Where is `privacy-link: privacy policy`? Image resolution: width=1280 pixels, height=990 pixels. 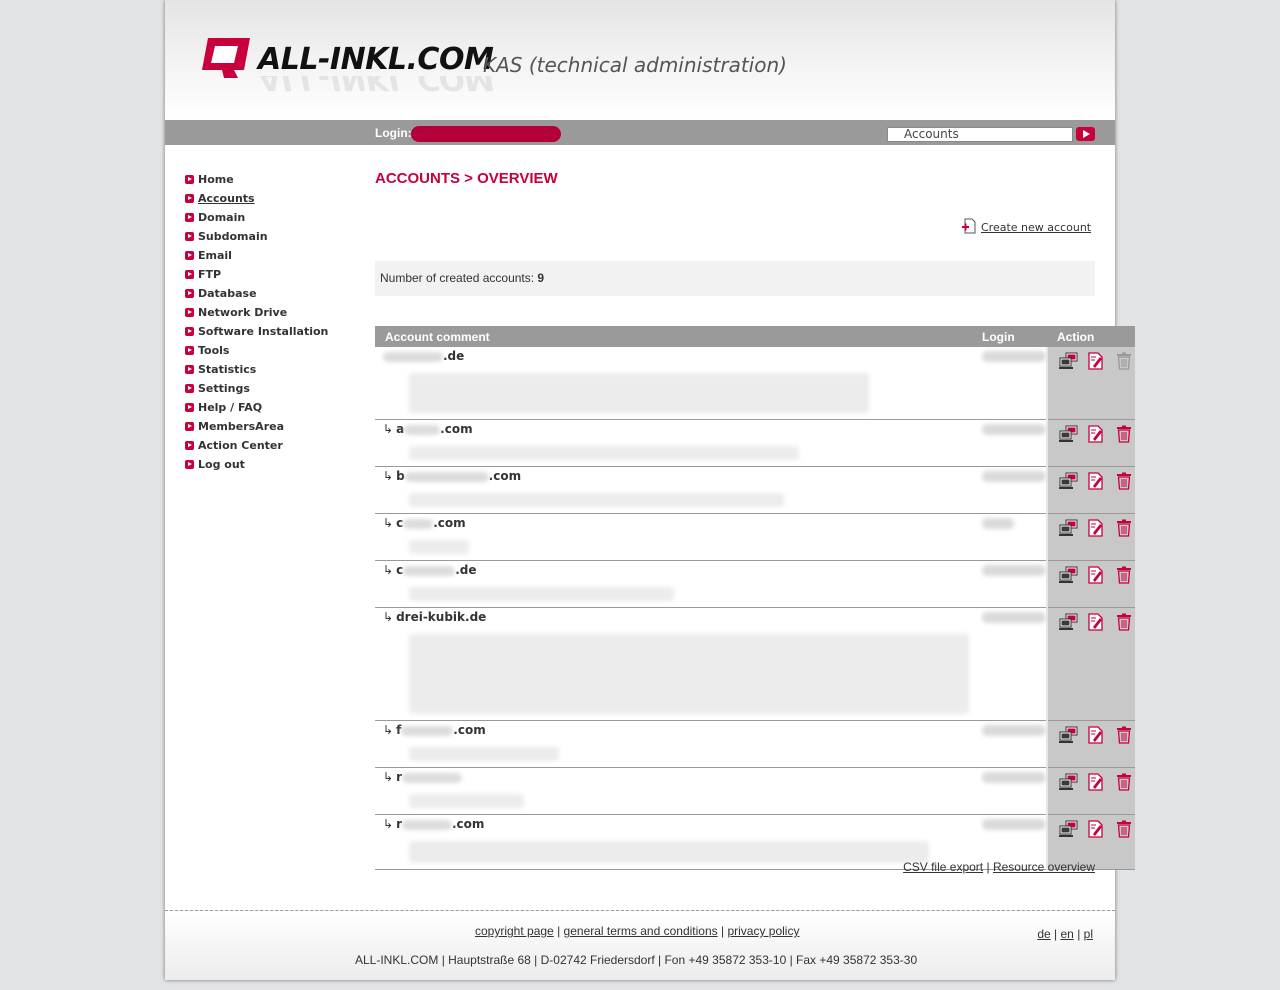
privacy-link: privacy policy is located at coordinates (763, 931).